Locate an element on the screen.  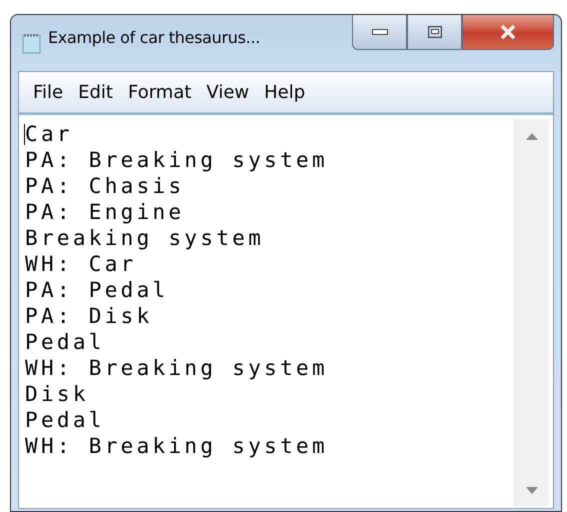
menu-item: Format is located at coordinates (164, 92).